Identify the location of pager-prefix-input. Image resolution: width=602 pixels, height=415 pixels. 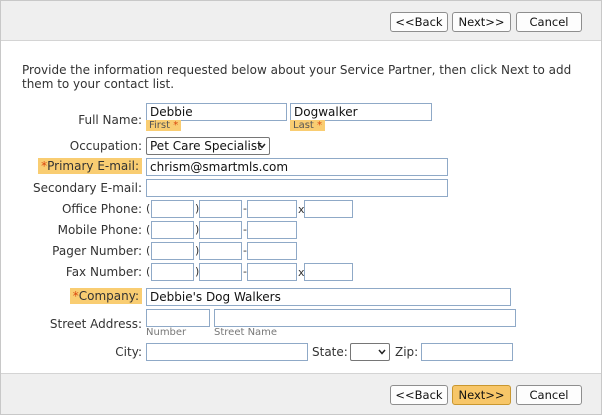
(220, 251).